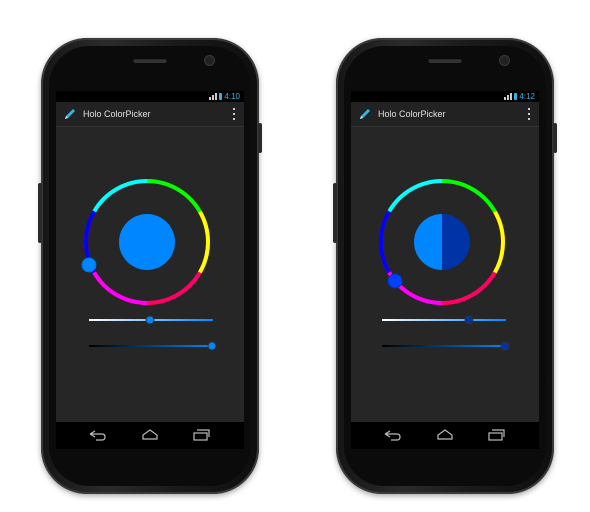 This screenshot has width=590, height=512. What do you see at coordinates (150, 96) in the screenshot?
I see `status-bar: 4:10` at bounding box center [150, 96].